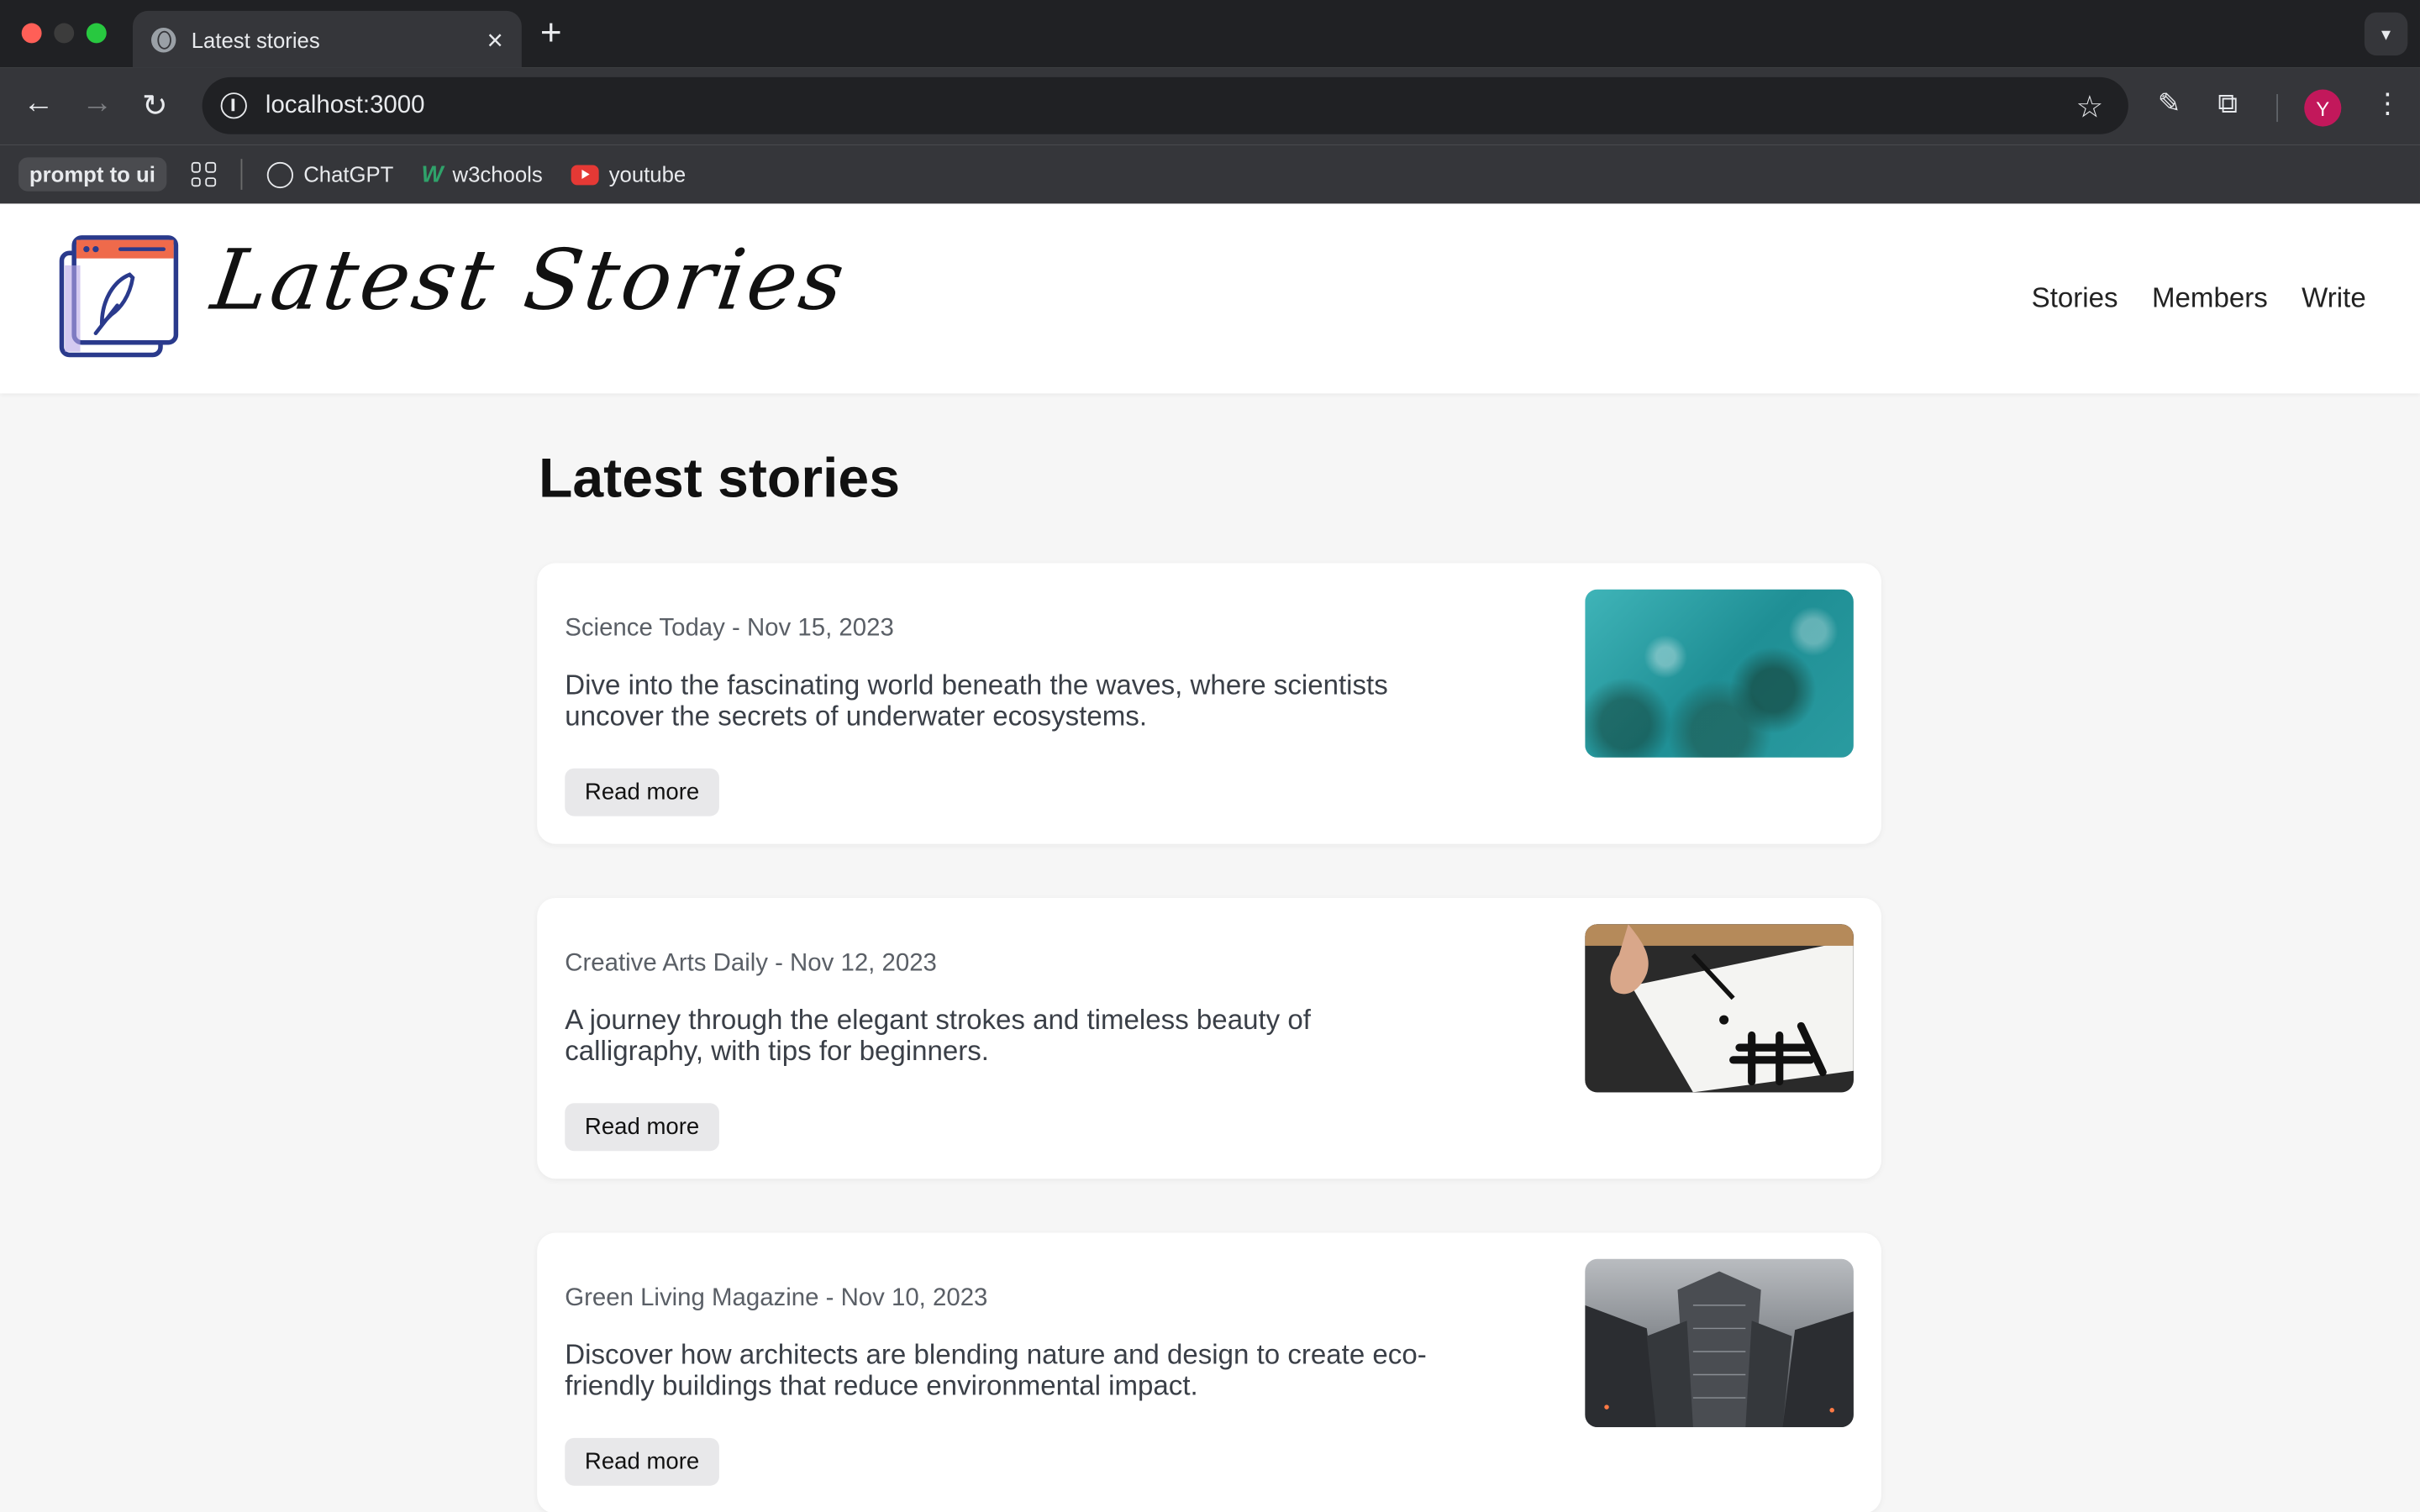  I want to click on browser-toolbar: ← → ↻ localhost:3000 ☆ ✎ ⧉ ⋮, so click(1210, 106).